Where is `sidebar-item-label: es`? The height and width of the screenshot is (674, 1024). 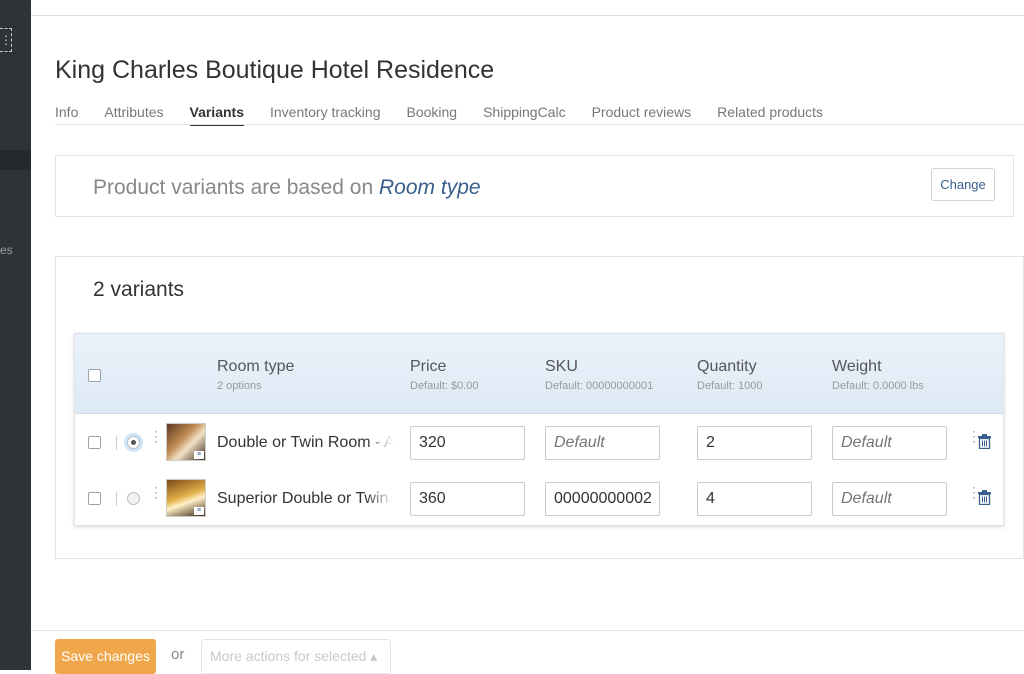
sidebar-item-label: es is located at coordinates (6, 250).